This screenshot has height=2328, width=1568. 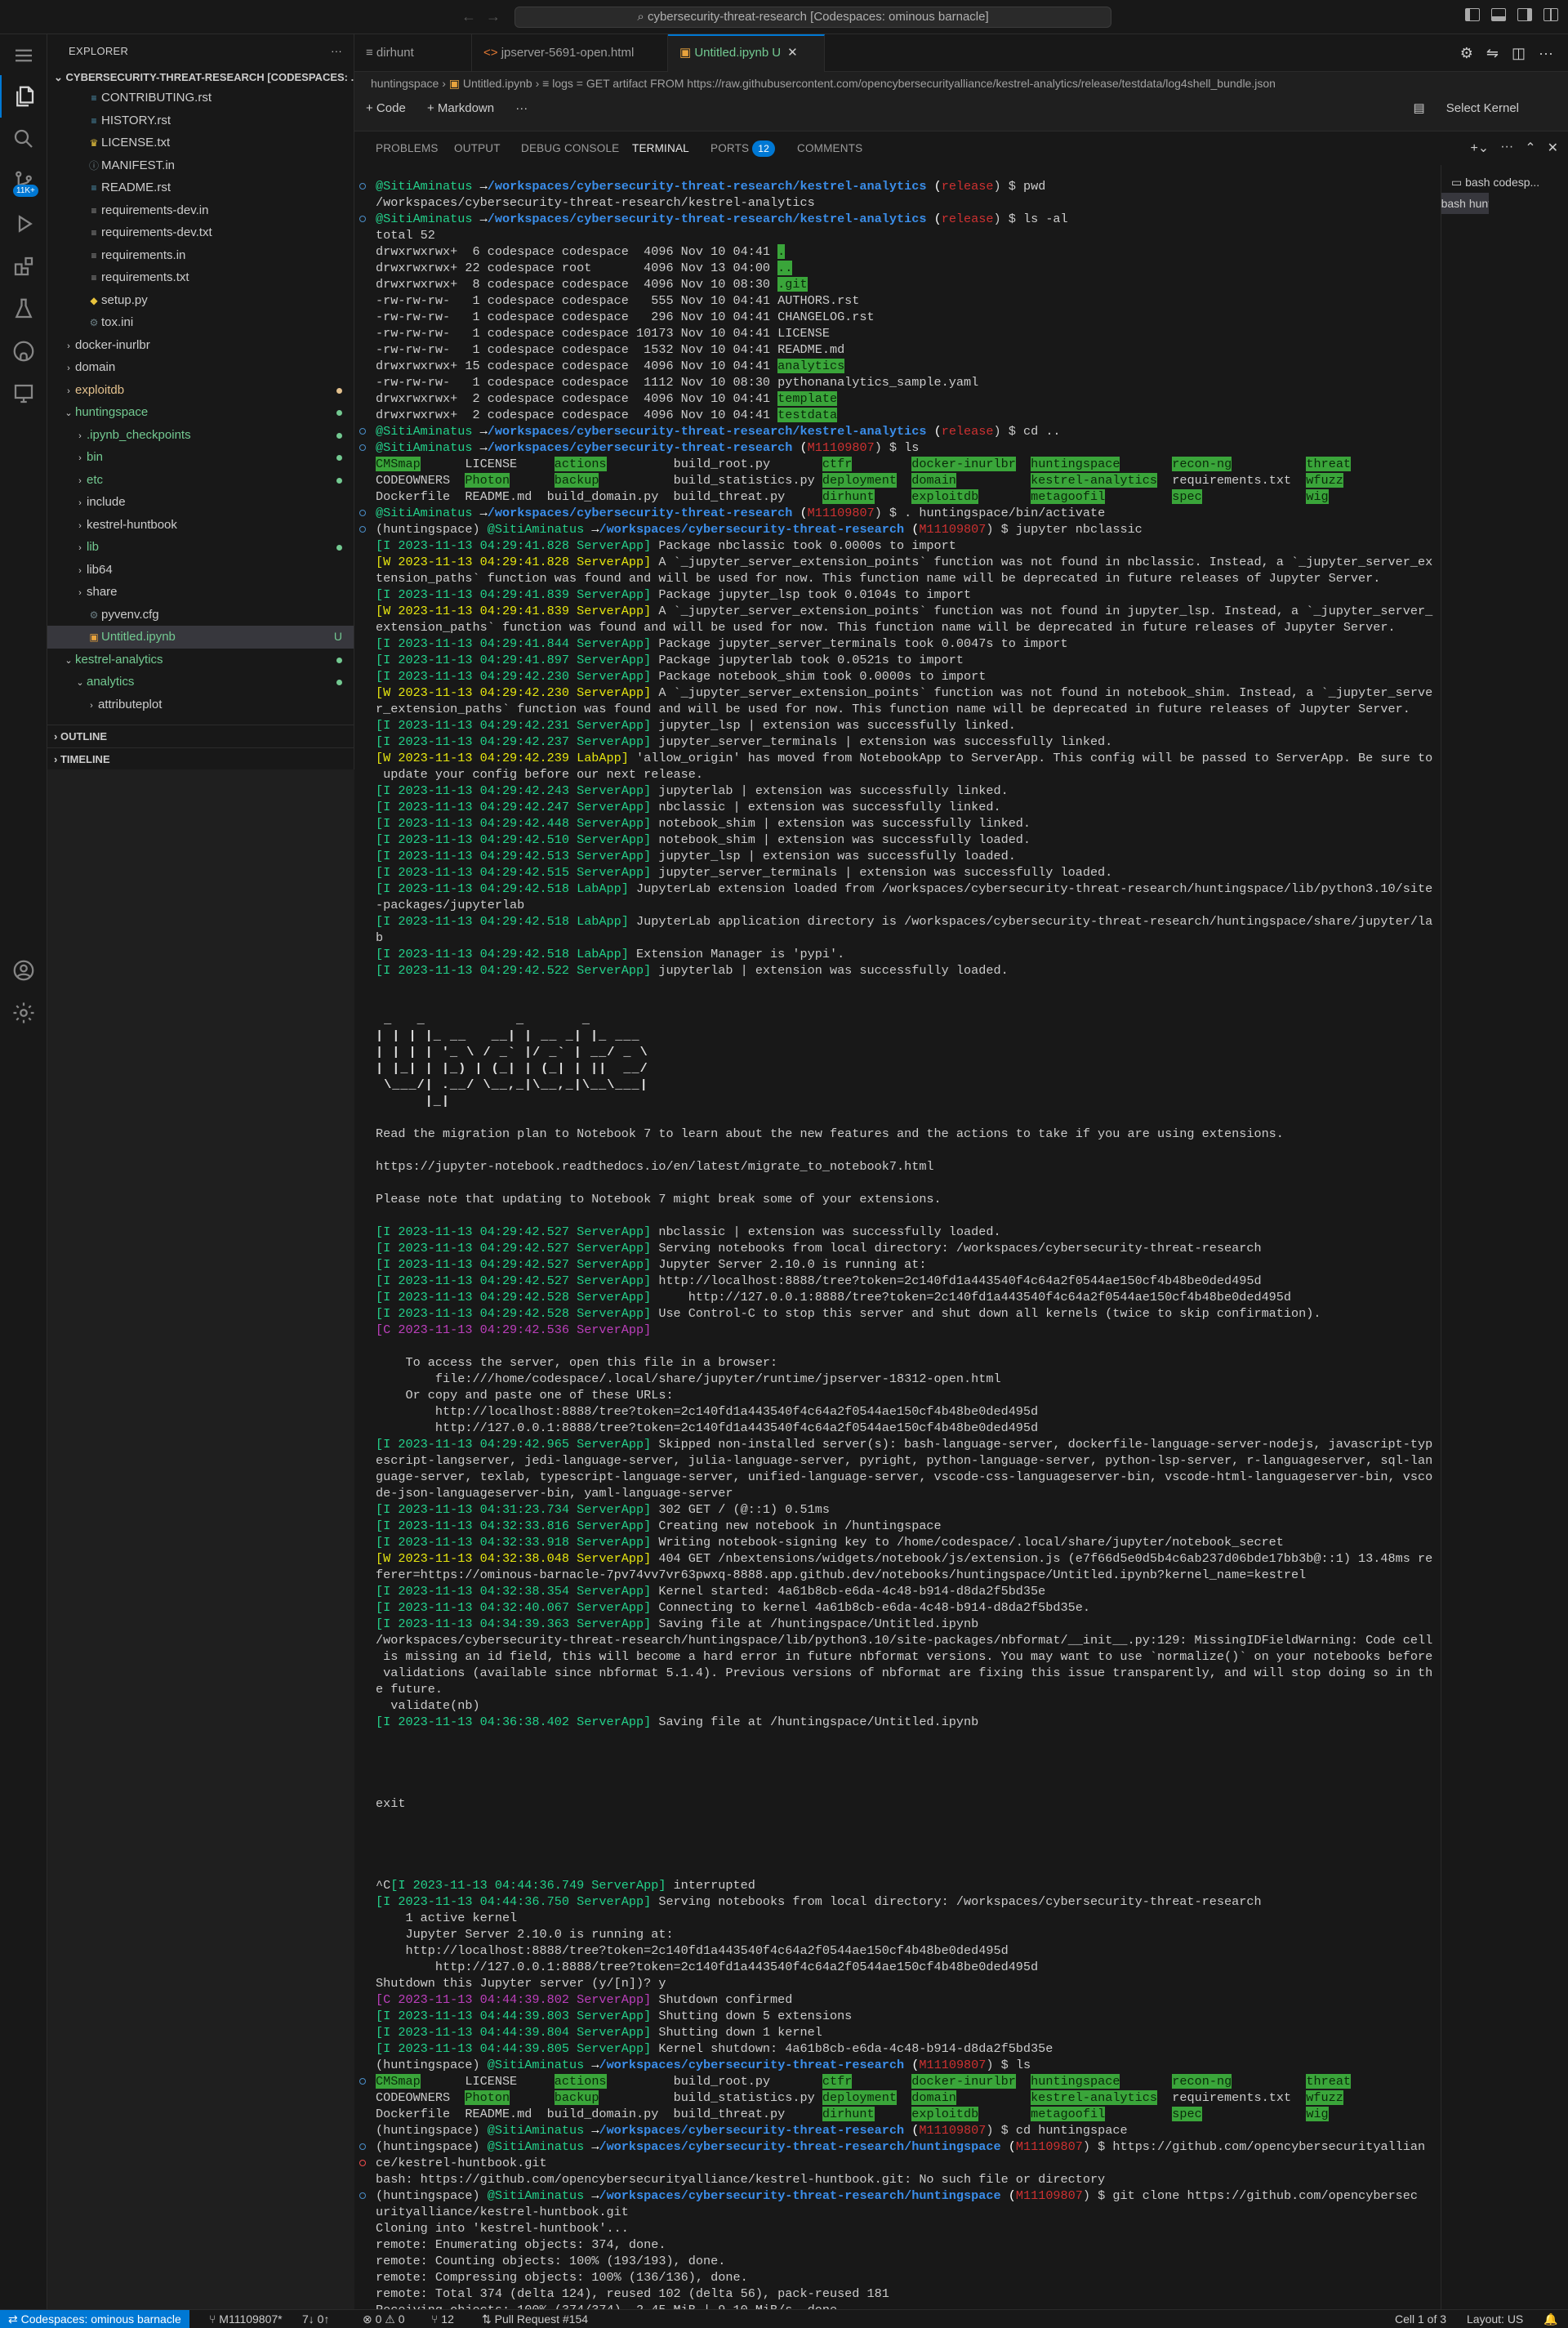 I want to click on tab-output: OUTPUT, so click(x=478, y=149).